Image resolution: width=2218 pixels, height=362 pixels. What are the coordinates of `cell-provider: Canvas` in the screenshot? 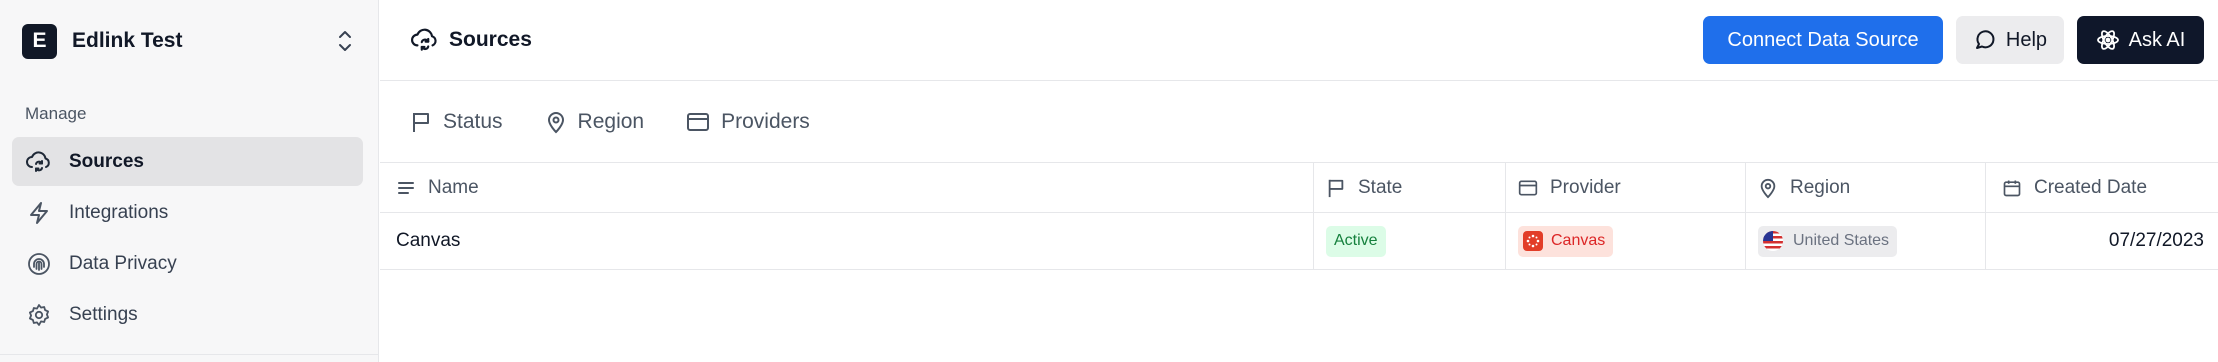 It's located at (1626, 241).